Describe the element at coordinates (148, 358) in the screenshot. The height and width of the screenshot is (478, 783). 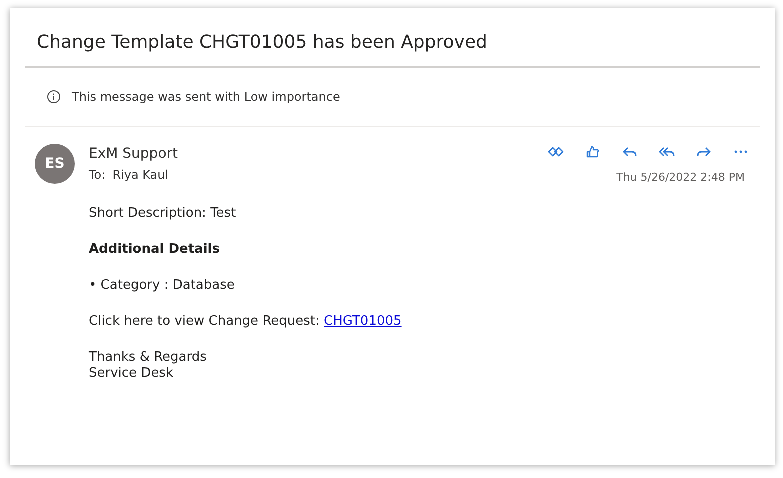
I see `signature-line: Thanks & Regards` at that location.